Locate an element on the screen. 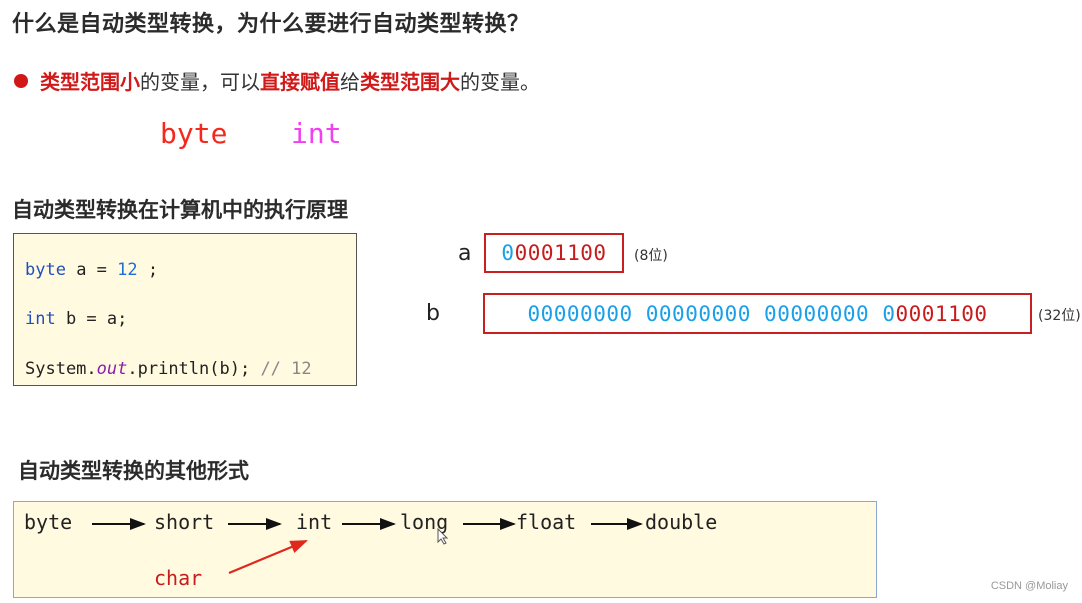 The height and width of the screenshot is (603, 1082). code-text: a = is located at coordinates (91, 270).